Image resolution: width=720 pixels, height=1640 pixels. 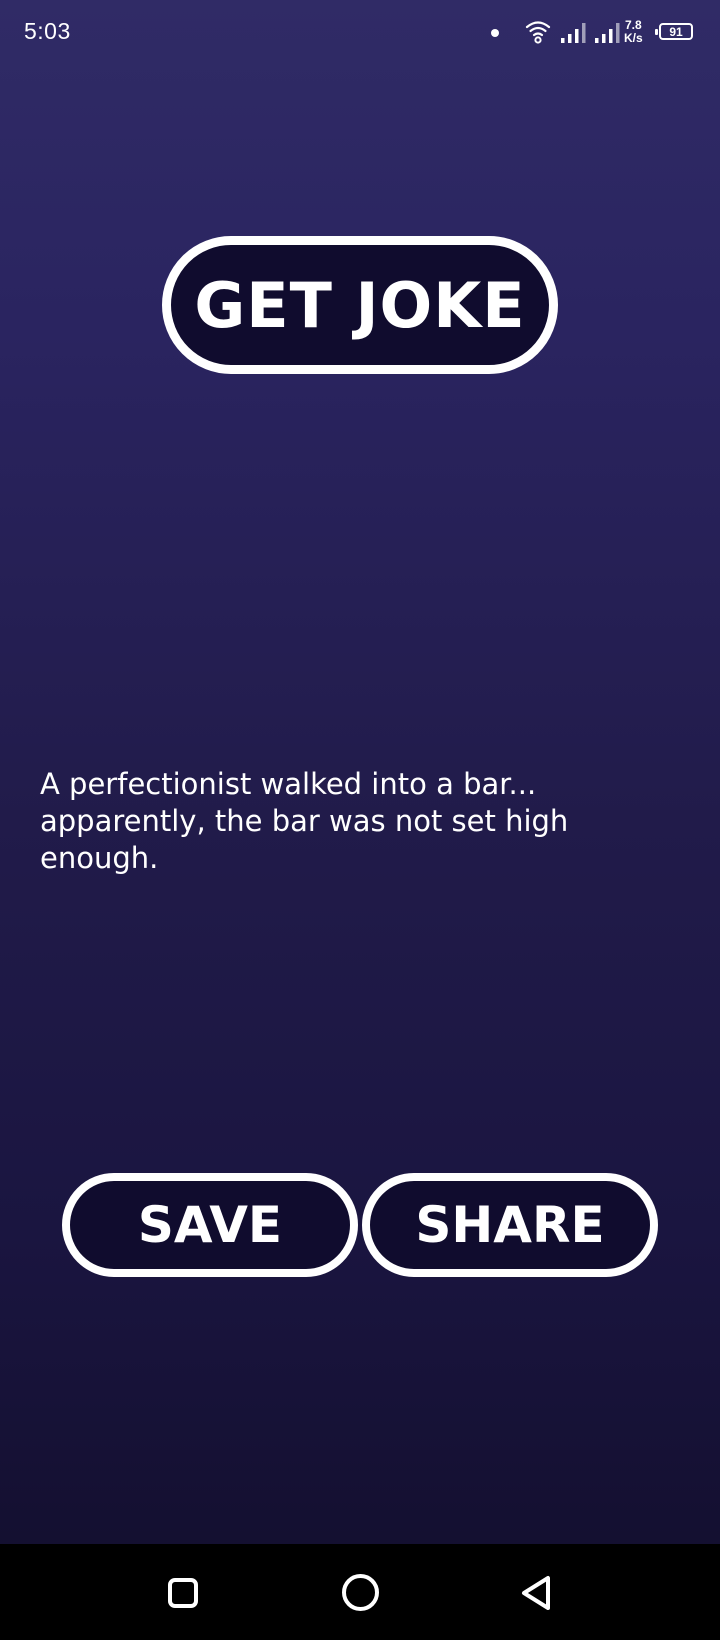 What do you see at coordinates (538, 33) in the screenshot?
I see `wifi-icon` at bounding box center [538, 33].